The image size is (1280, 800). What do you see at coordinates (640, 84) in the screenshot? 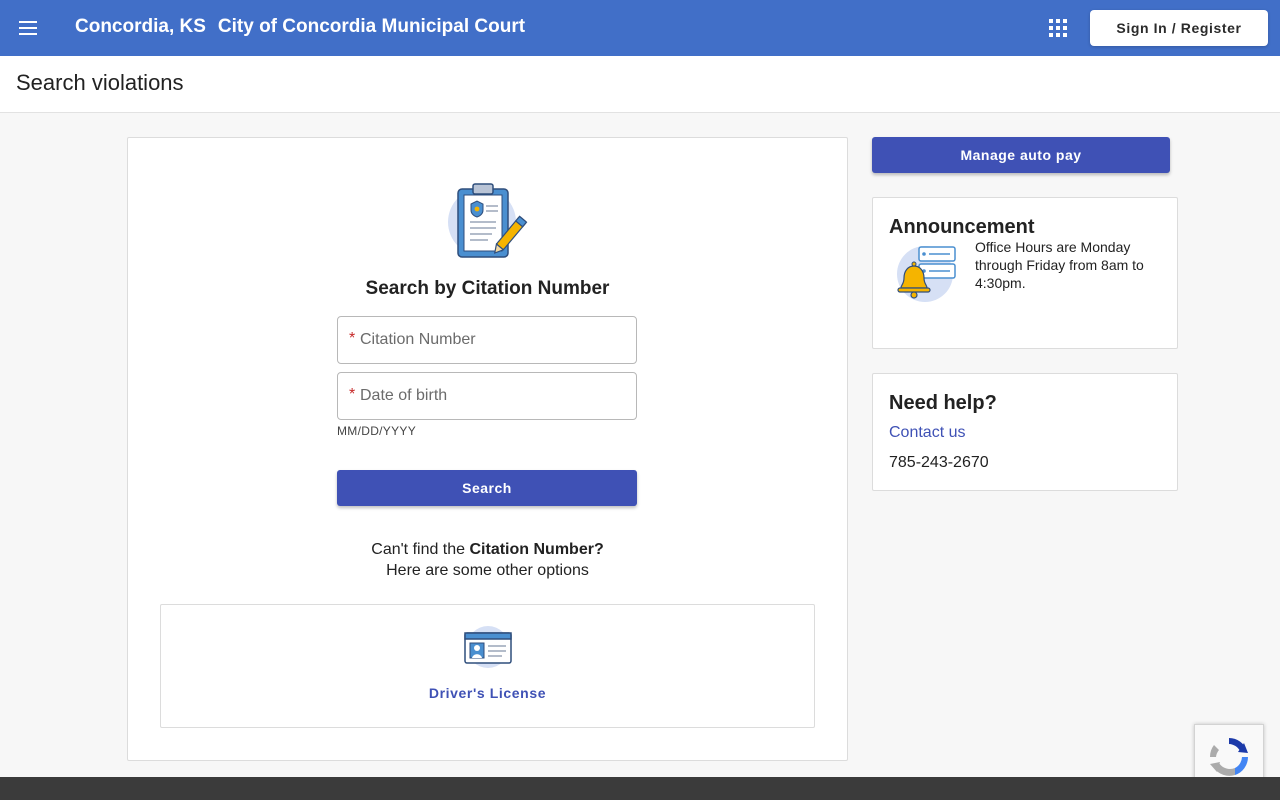
I see `page-title-bar: Search violations` at bounding box center [640, 84].